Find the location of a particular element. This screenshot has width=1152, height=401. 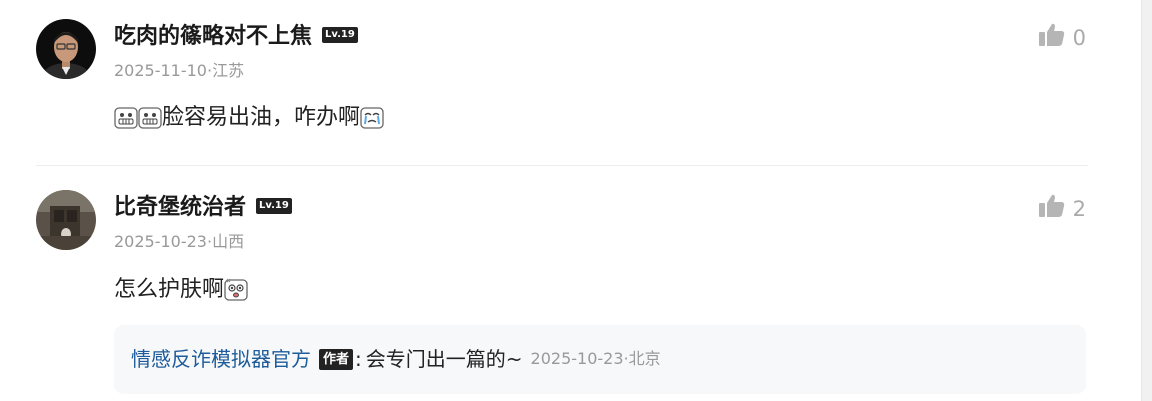

username: 比奇堡统治者 Lv.19 is located at coordinates (203, 208).